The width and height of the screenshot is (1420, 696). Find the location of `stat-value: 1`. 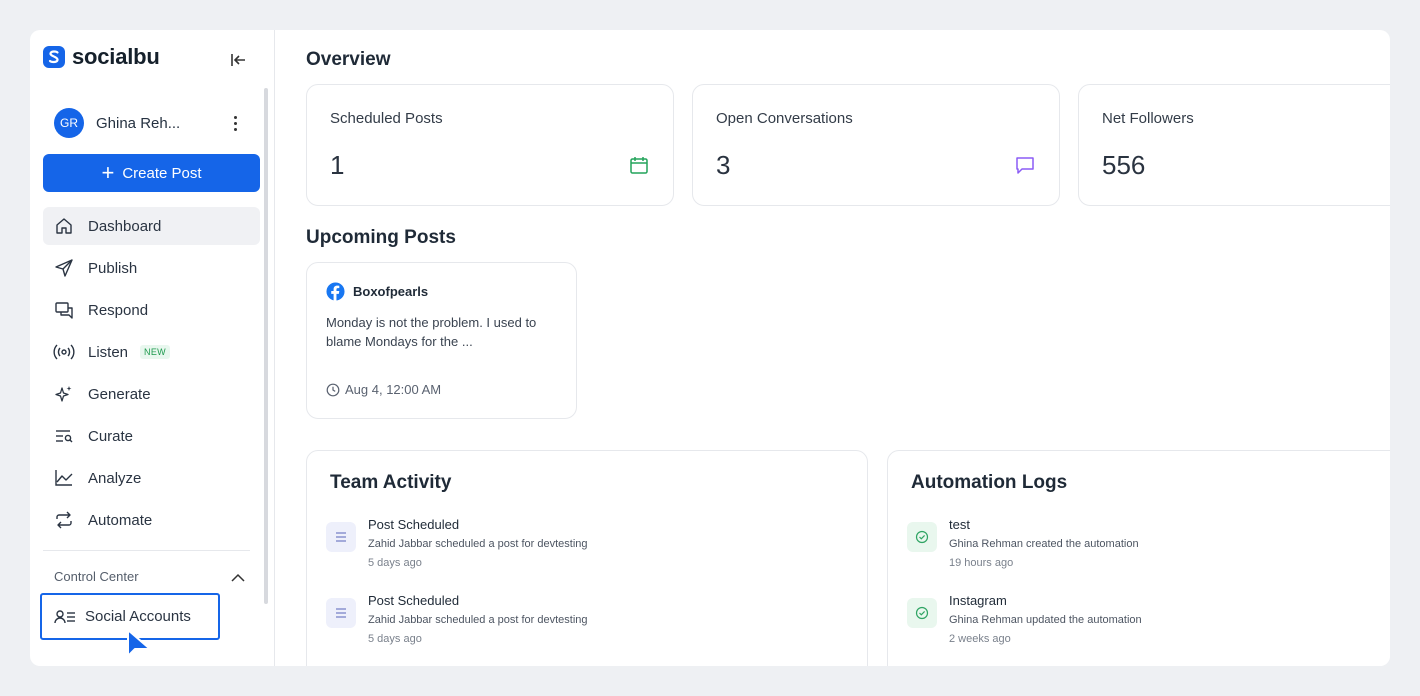

stat-value: 1 is located at coordinates (337, 165).